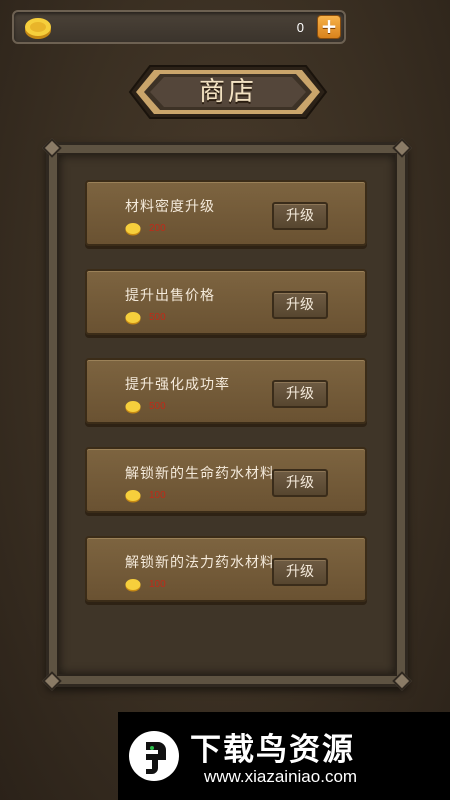  Describe the element at coordinates (226, 213) in the screenshot. I see `shop-item: 材料密度升级 200 升级` at that location.